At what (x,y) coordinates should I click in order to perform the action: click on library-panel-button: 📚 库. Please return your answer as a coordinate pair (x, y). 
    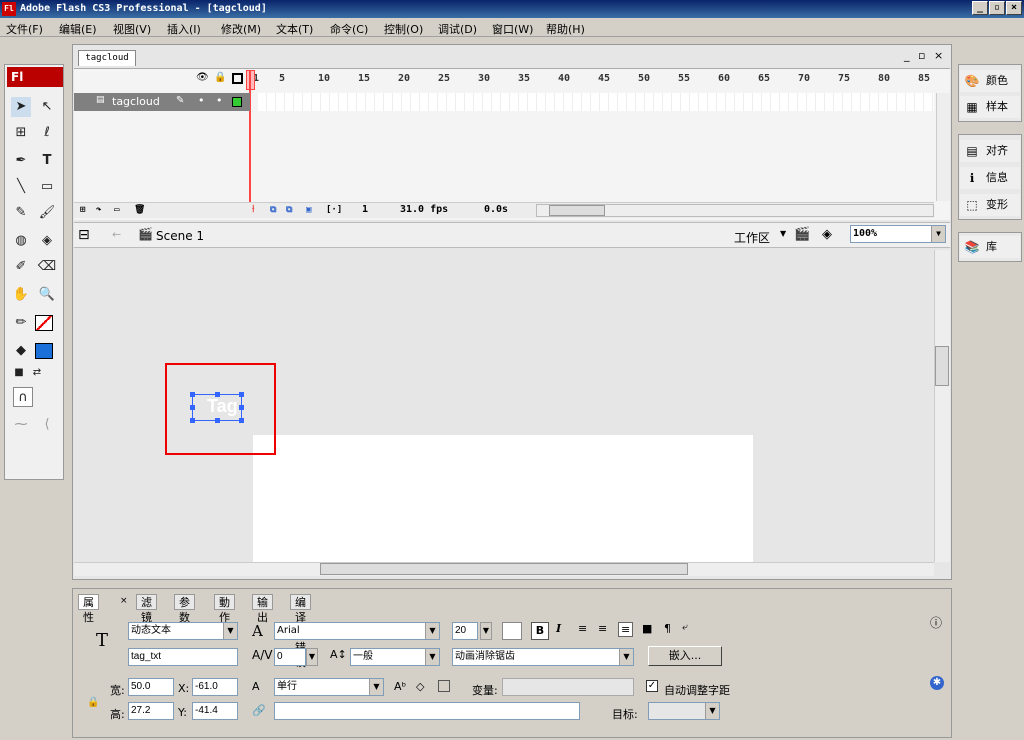
    Looking at the image, I should click on (990, 247).